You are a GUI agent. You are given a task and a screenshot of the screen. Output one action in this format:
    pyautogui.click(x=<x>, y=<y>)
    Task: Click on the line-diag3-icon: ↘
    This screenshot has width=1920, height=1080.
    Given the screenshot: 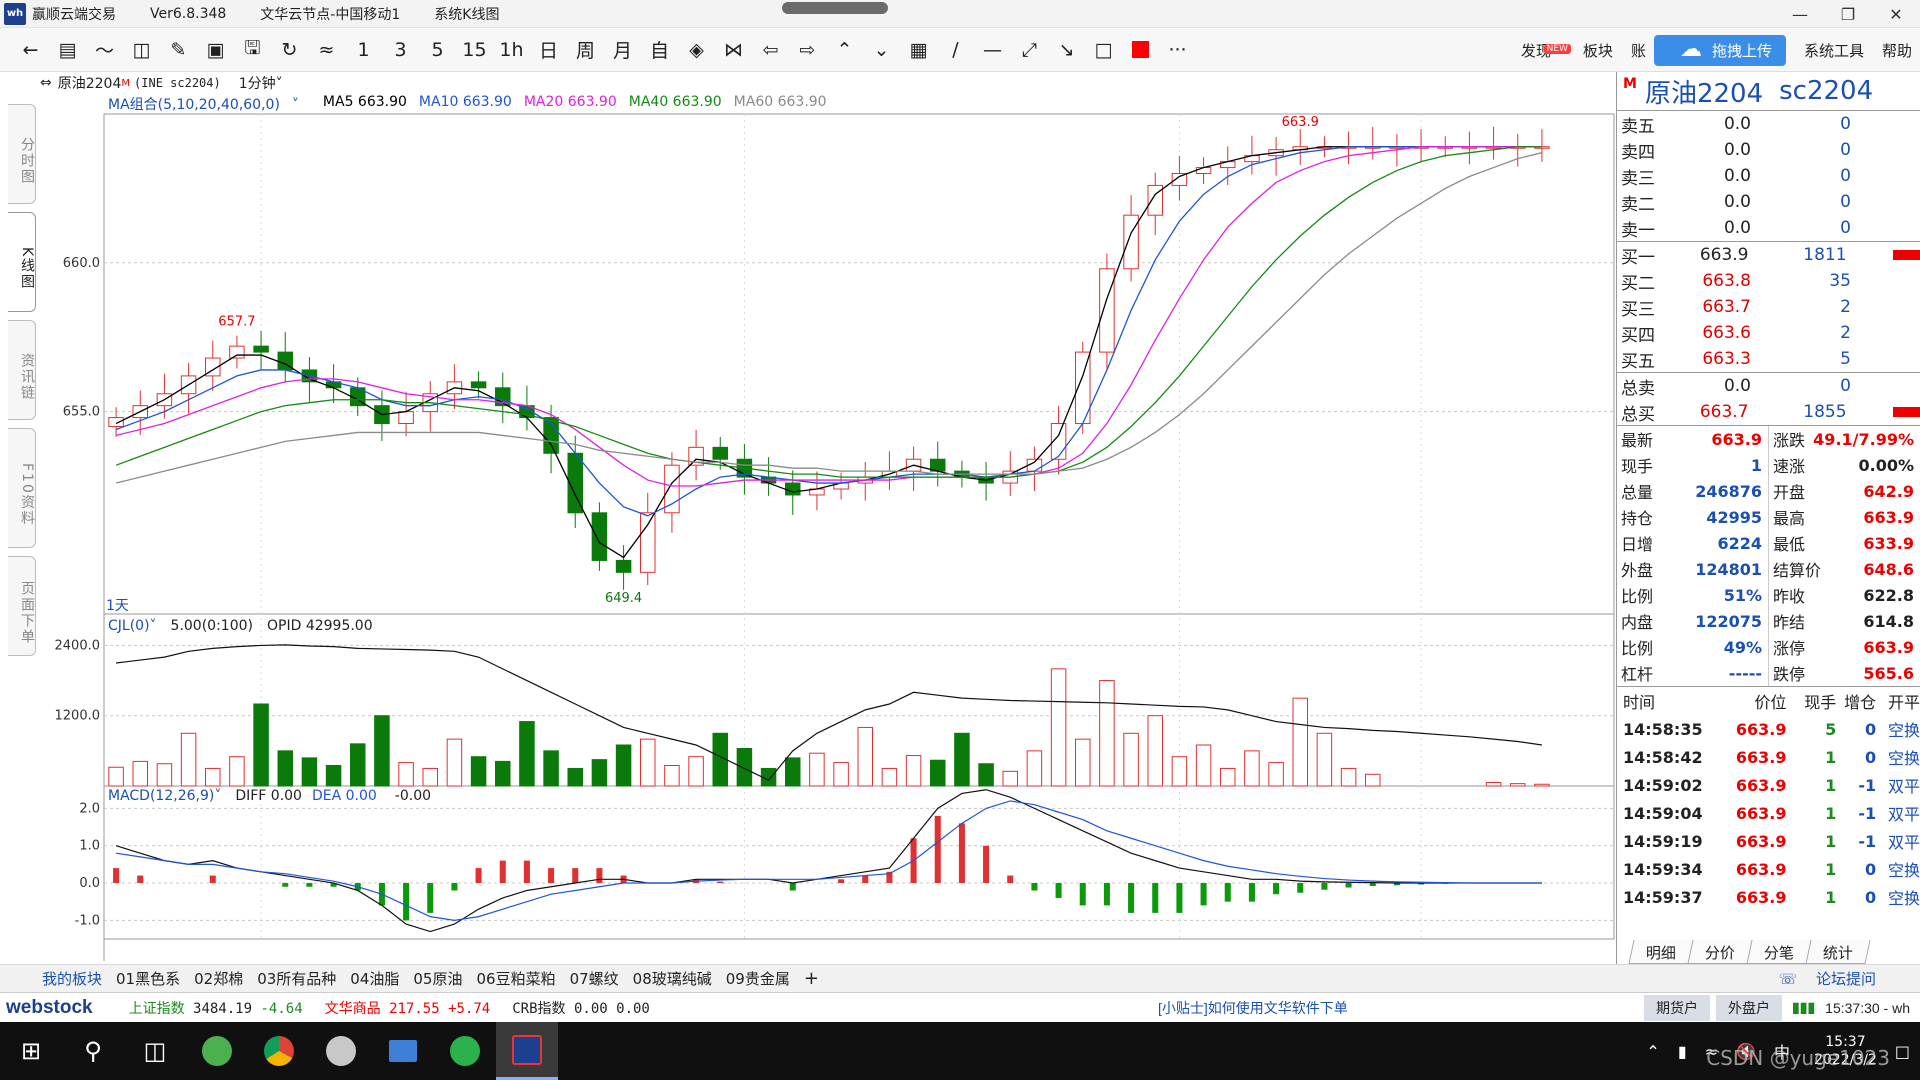 What is the action you would take?
    pyautogui.click(x=1066, y=50)
    